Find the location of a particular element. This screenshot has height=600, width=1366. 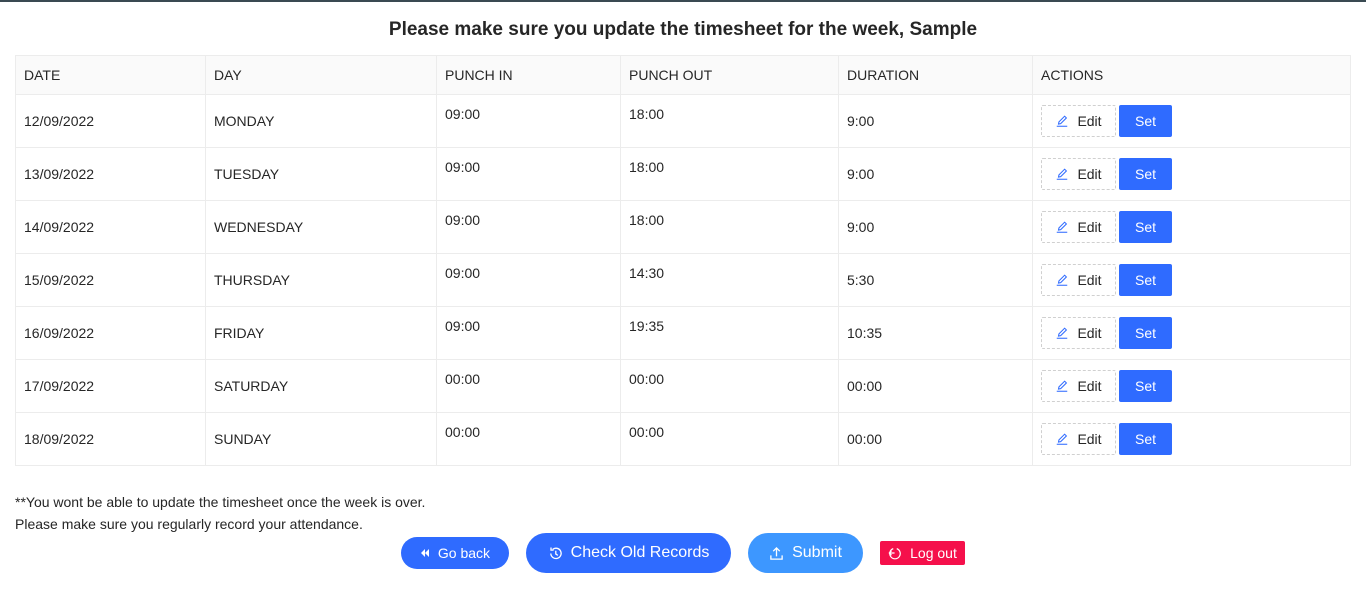

go-back-button: Go back is located at coordinates (455, 553).